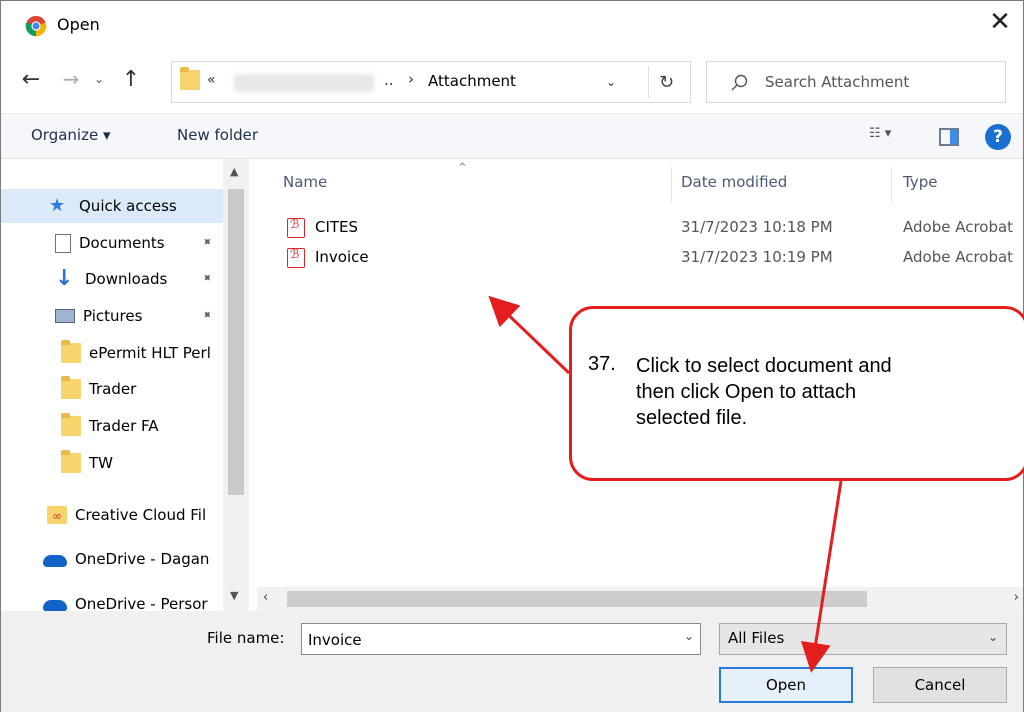 Image resolution: width=1024 pixels, height=712 pixels. Describe the element at coordinates (757, 257) in the screenshot. I see `file-date: 31/7/2023 10:19 PM` at that location.